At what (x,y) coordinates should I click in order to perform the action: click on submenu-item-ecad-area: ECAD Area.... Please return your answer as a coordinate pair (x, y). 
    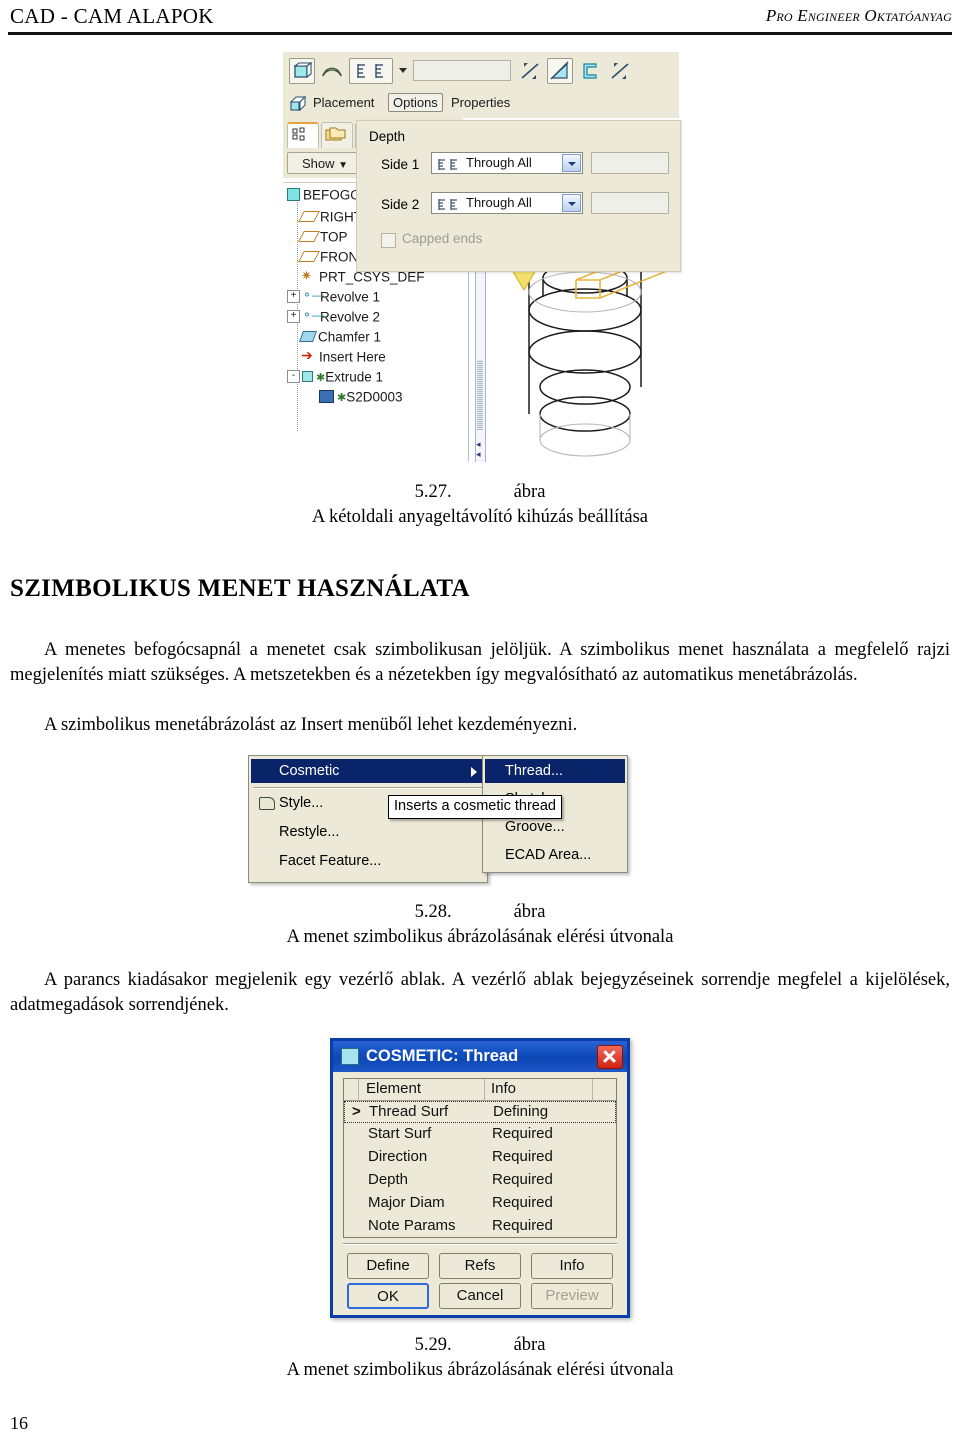
    Looking at the image, I should click on (555, 855).